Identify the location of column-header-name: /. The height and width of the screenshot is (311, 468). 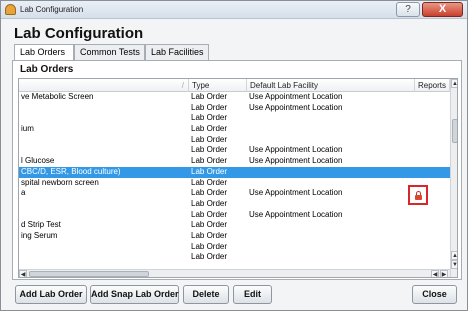
(104, 85).